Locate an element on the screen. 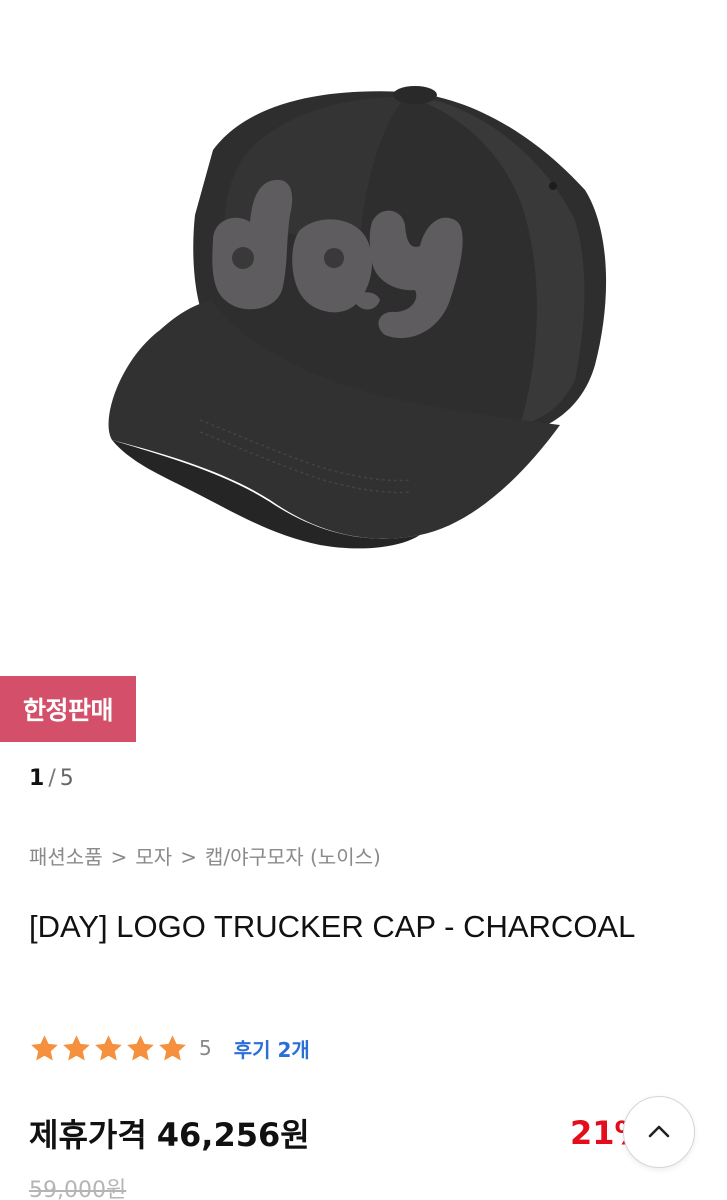 The width and height of the screenshot is (727, 1200). rating-stars is located at coordinates (109, 1048).